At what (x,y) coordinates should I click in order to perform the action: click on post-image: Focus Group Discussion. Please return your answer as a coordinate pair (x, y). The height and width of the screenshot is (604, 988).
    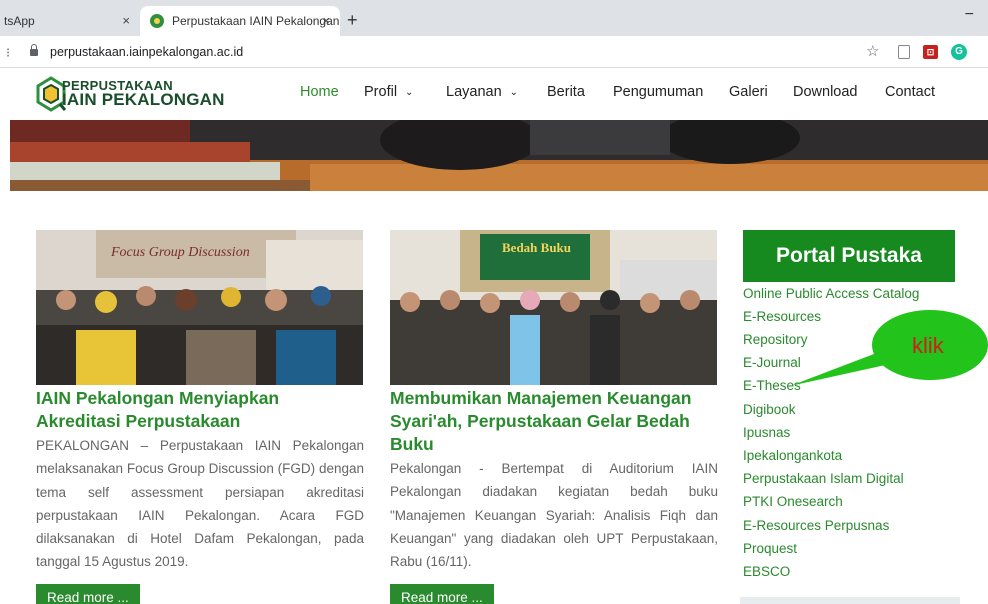
    Looking at the image, I should click on (199, 307).